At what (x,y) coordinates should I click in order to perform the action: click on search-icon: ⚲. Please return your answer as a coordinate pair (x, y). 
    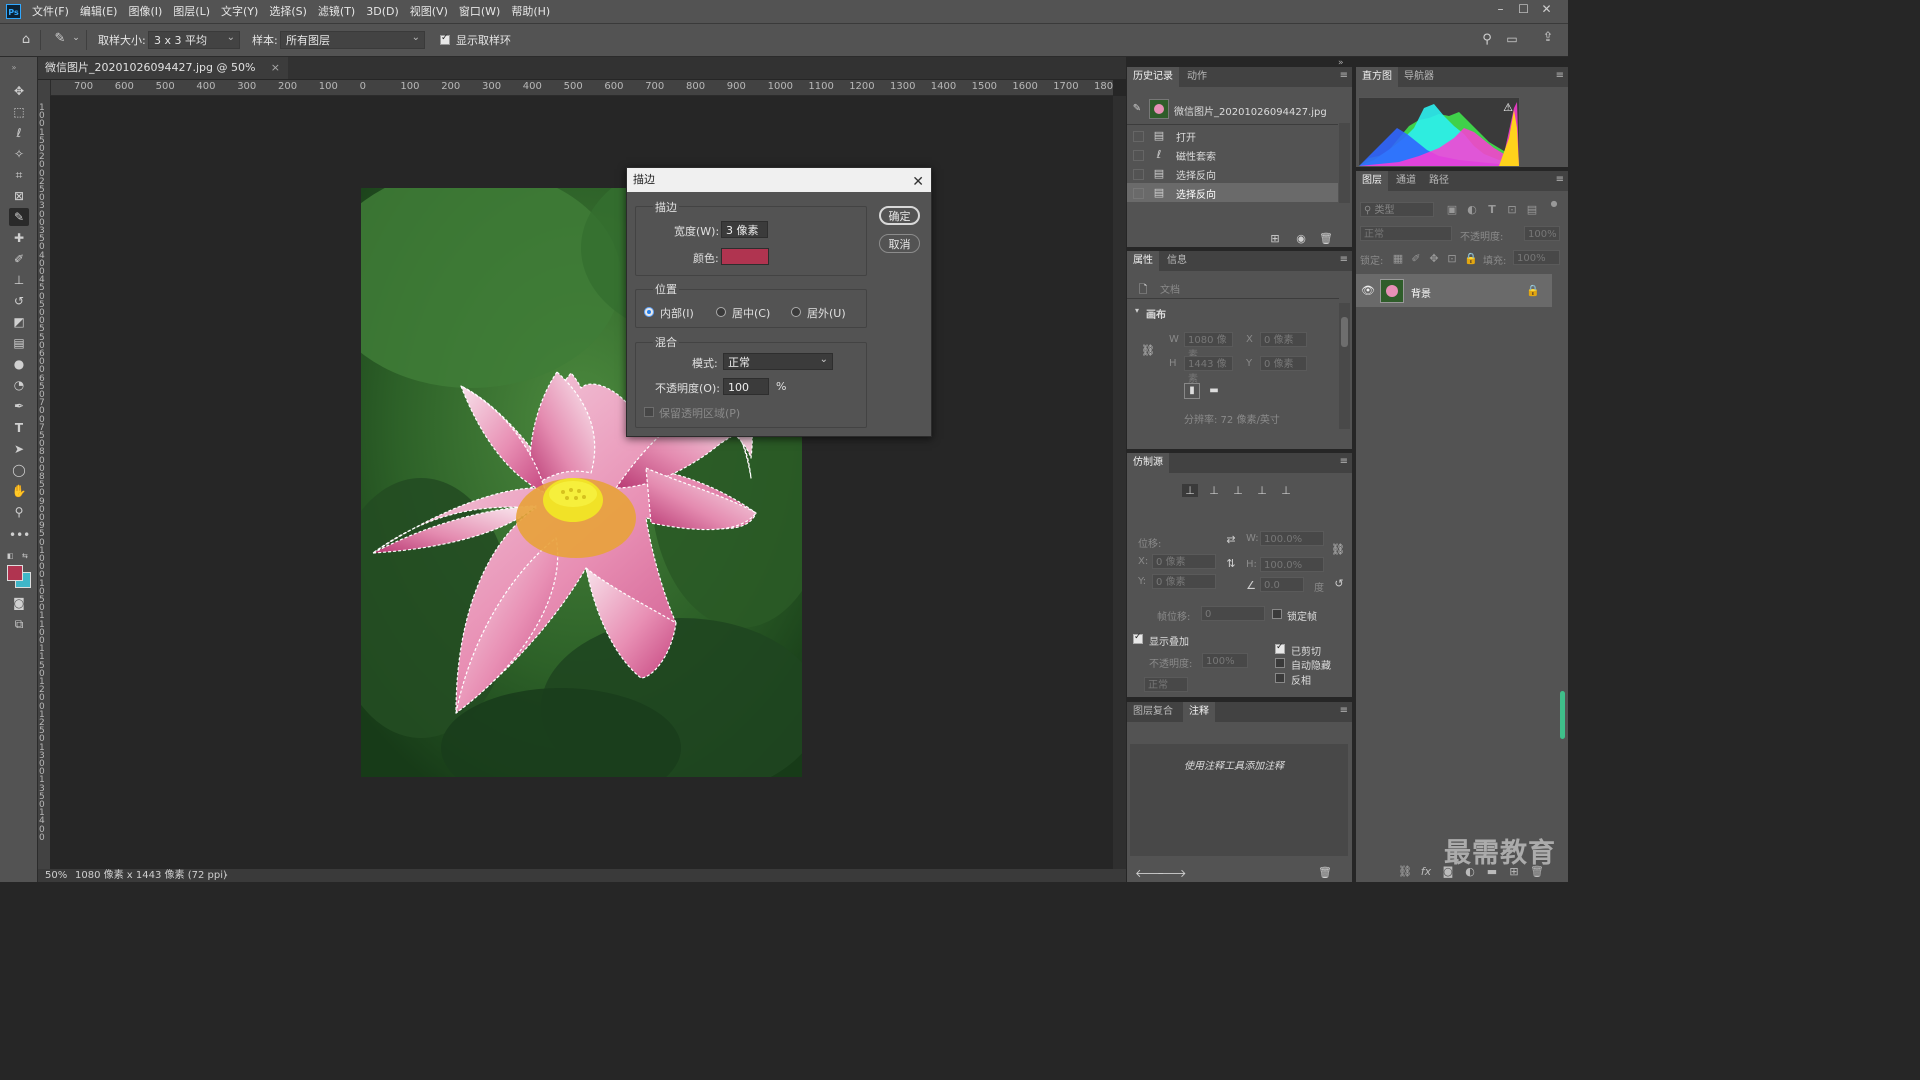
    Looking at the image, I should click on (1487, 39).